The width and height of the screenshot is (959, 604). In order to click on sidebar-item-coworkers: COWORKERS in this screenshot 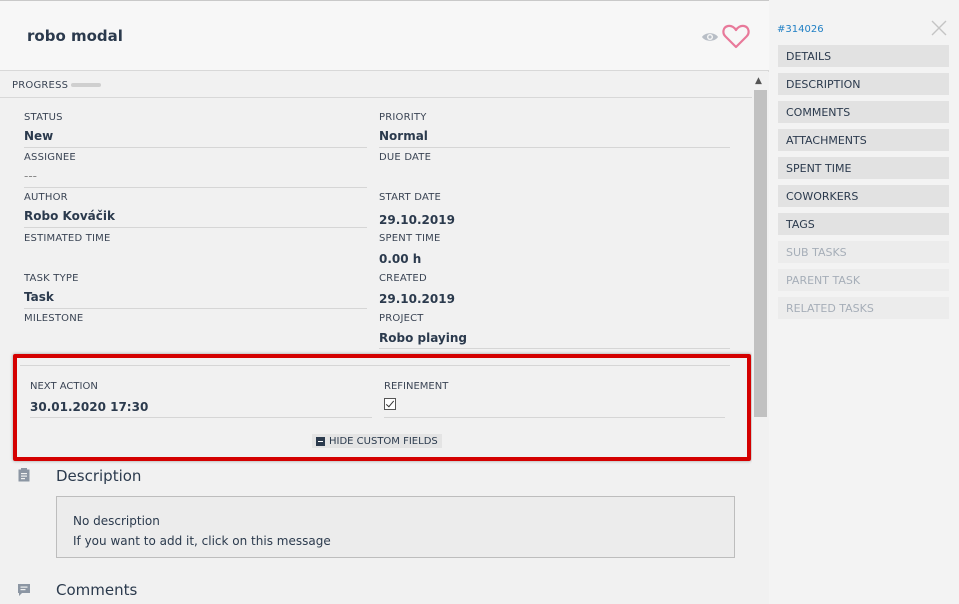, I will do `click(863, 196)`.